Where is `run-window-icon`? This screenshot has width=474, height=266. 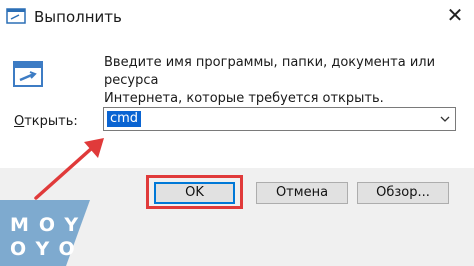
run-window-icon is located at coordinates (16, 16).